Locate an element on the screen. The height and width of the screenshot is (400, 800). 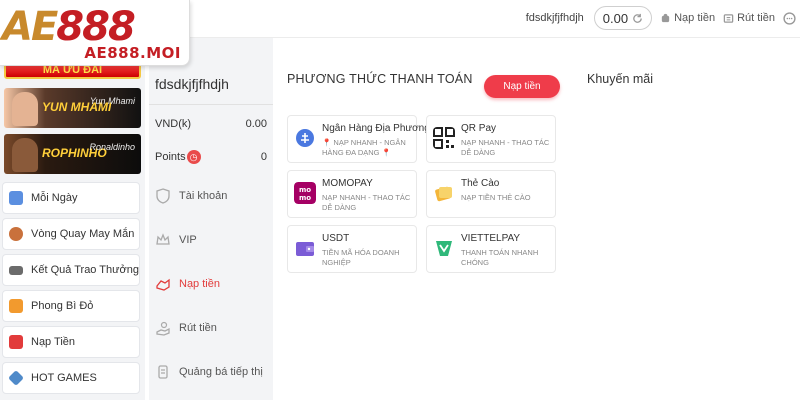
payment-method-name: QR Pay is located at coordinates (479, 128).